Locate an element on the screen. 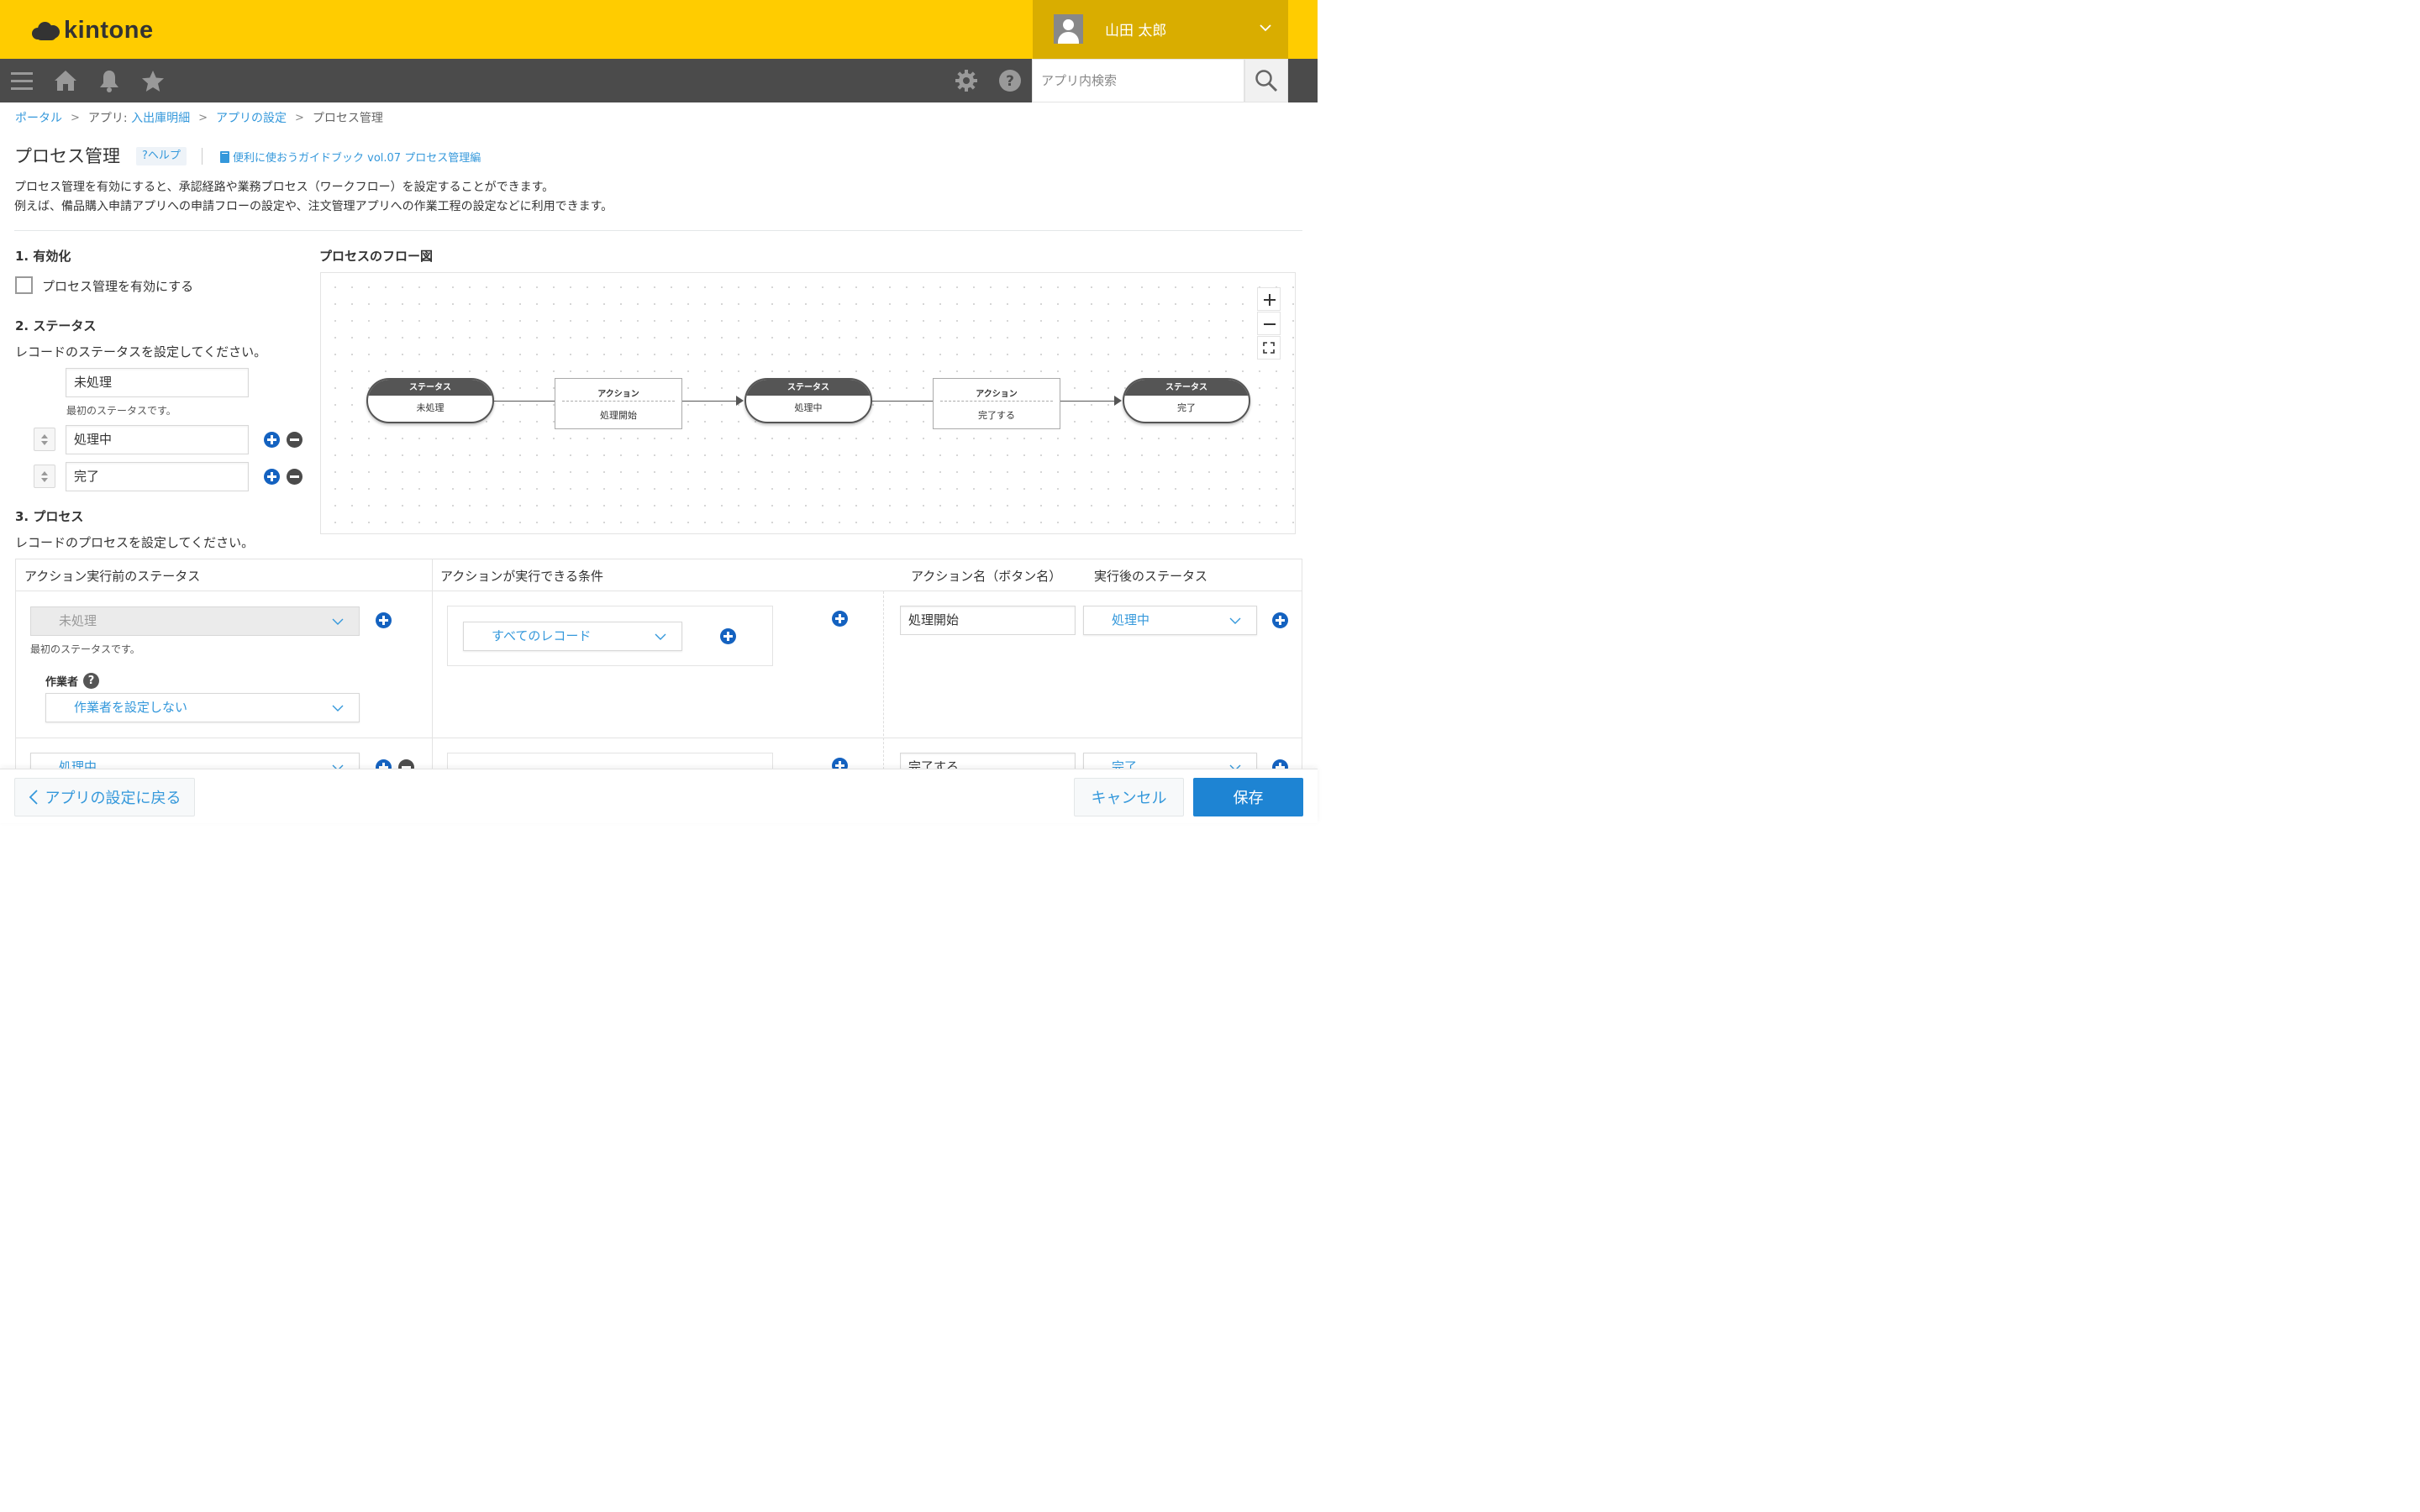 This screenshot has height=1512, width=2420. save-button: 保存 is located at coordinates (1248, 797).